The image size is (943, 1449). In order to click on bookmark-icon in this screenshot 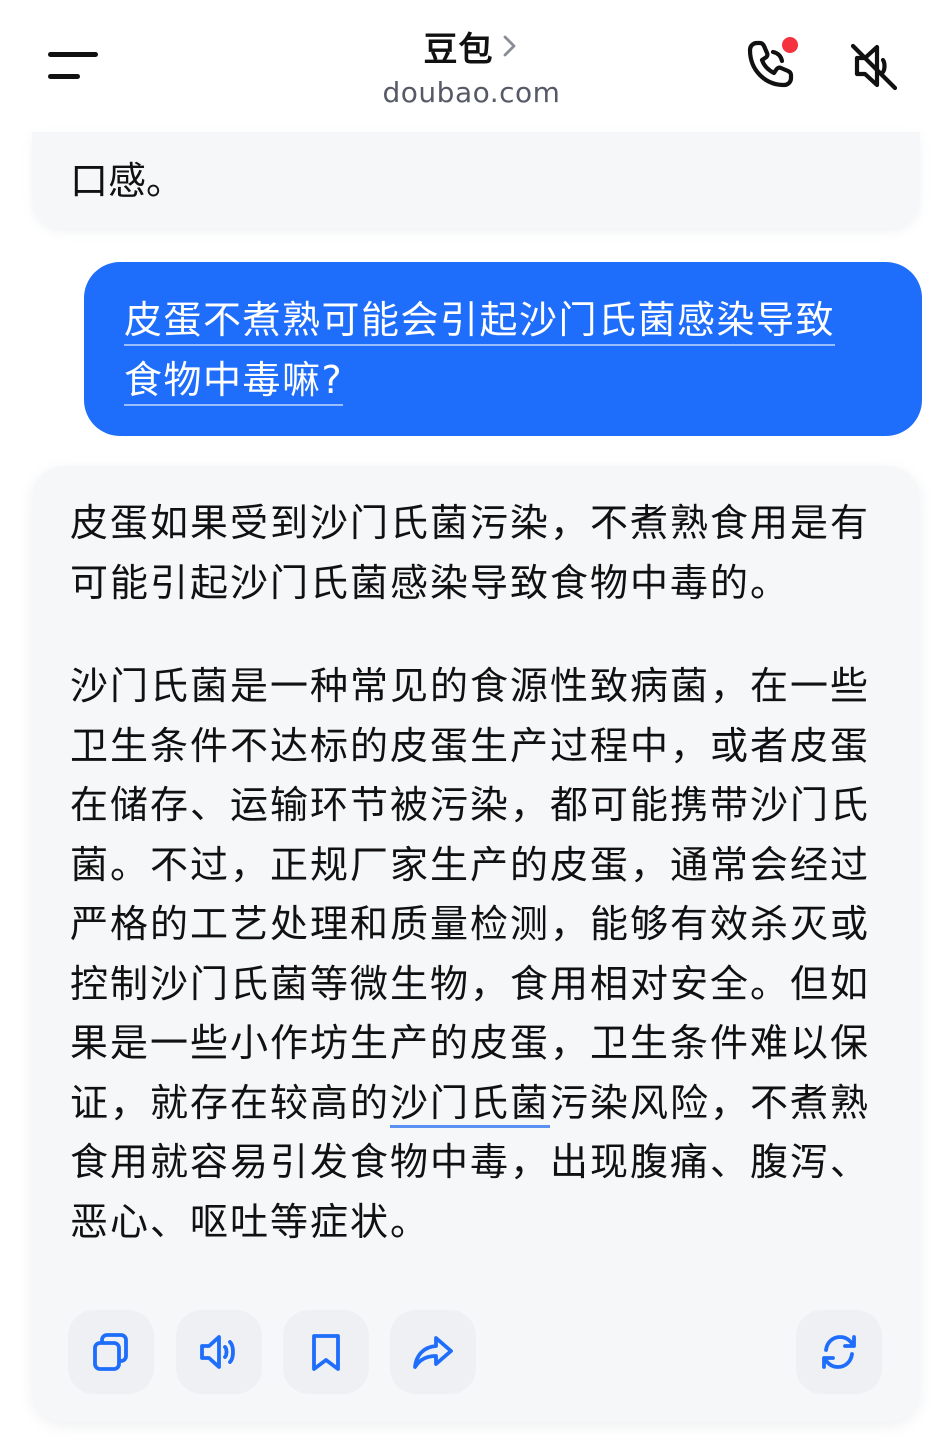, I will do `click(326, 1352)`.